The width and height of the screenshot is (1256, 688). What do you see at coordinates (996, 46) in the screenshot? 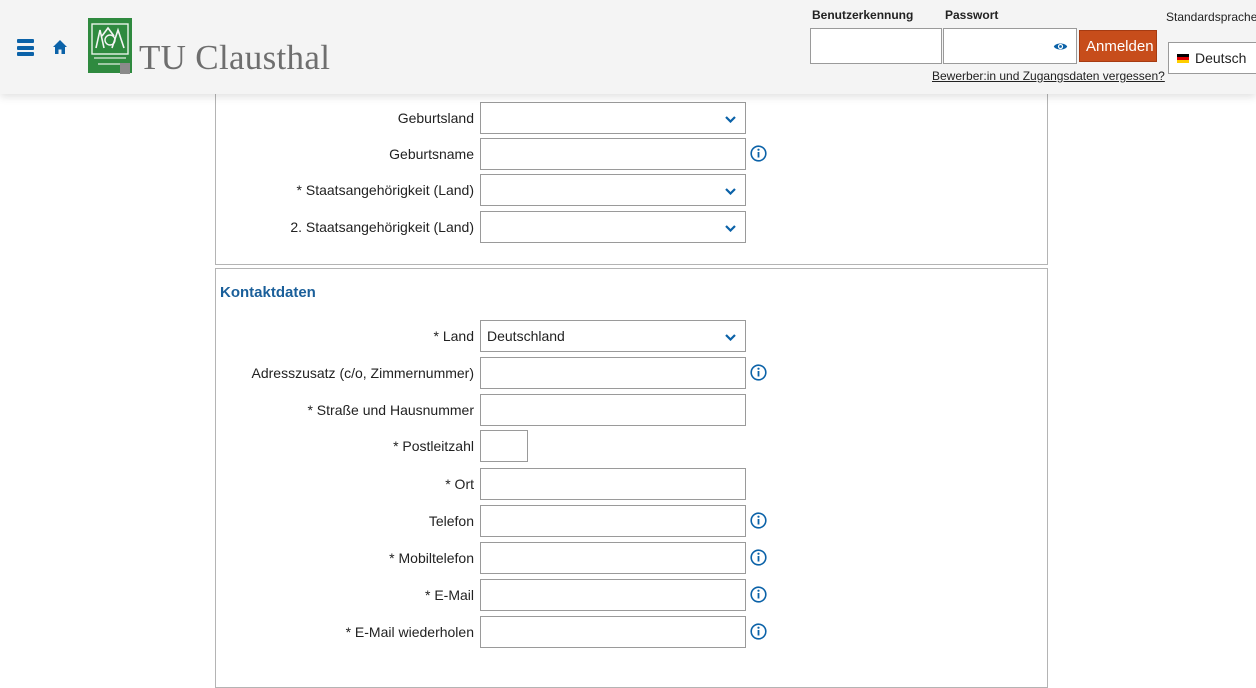
I see `password-input` at bounding box center [996, 46].